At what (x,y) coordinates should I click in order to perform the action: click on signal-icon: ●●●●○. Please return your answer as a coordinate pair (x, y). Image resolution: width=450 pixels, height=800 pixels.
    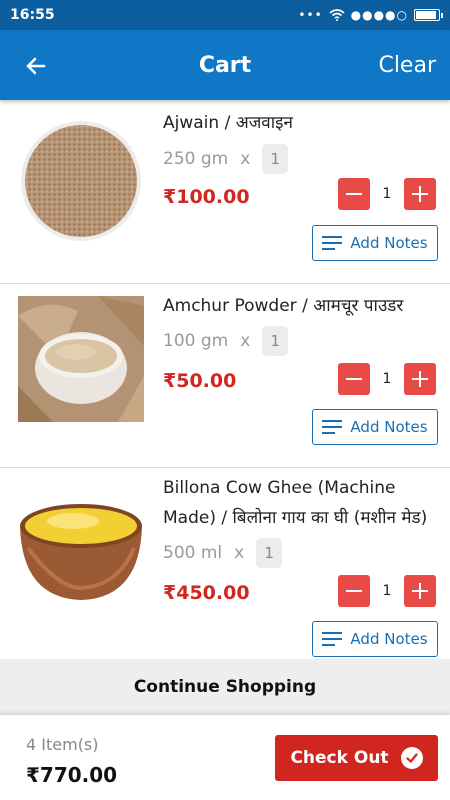
    Looking at the image, I should click on (379, 15).